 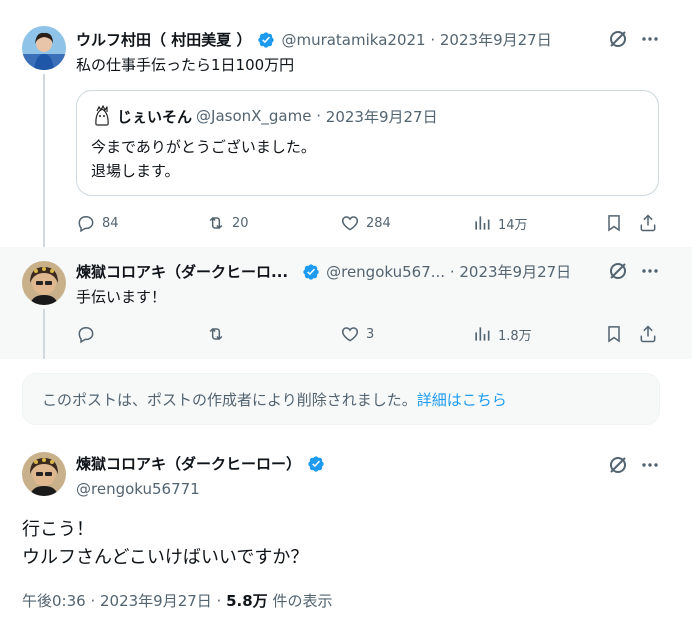 I want to click on repost-button, so click(x=219, y=334).